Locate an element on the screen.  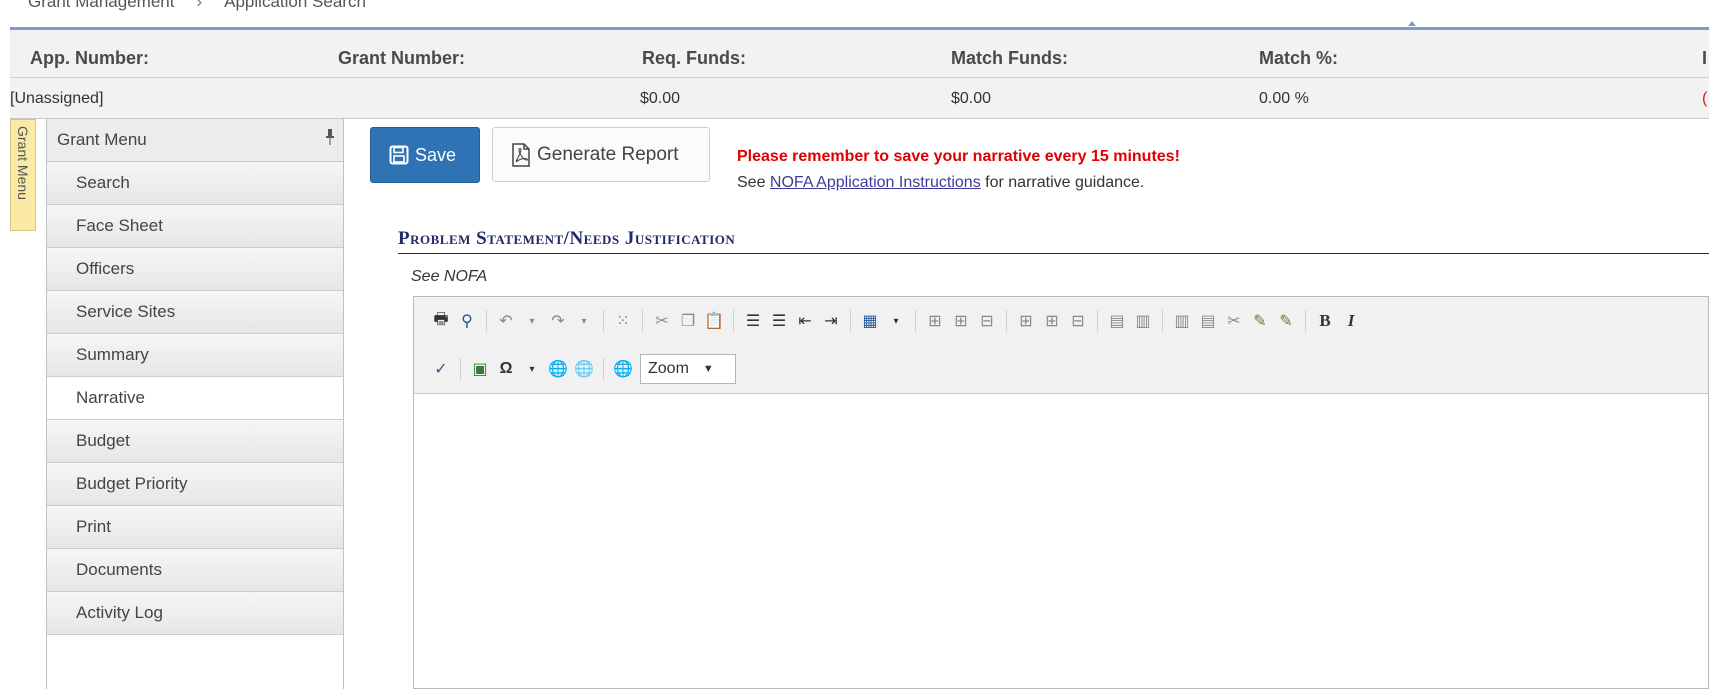
breadcrumb-item-application-search: Application Search is located at coordinates (295, 5).